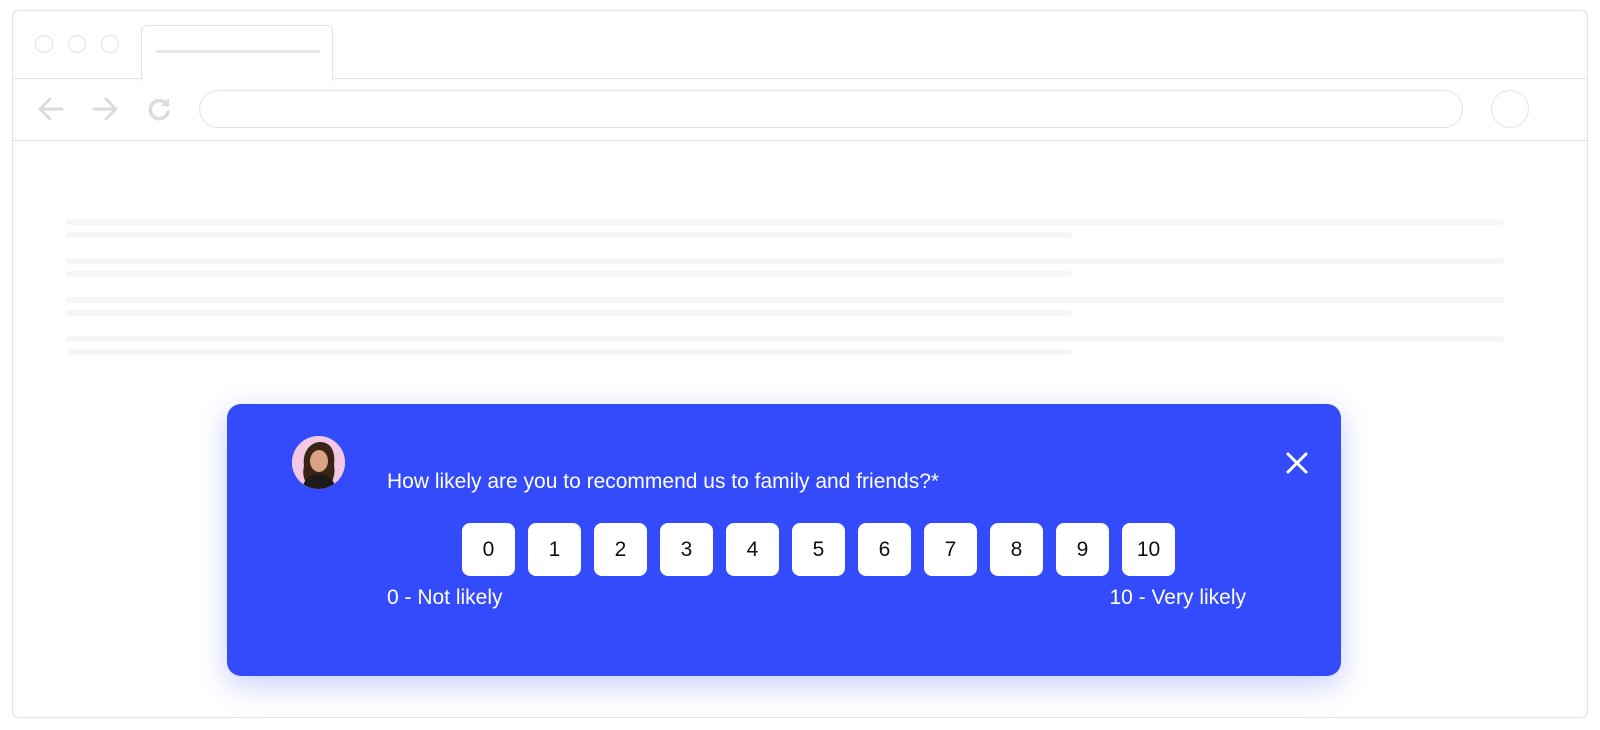 This screenshot has height=730, width=1600. Describe the element at coordinates (752, 549) in the screenshot. I see `score-button-4: 4` at that location.